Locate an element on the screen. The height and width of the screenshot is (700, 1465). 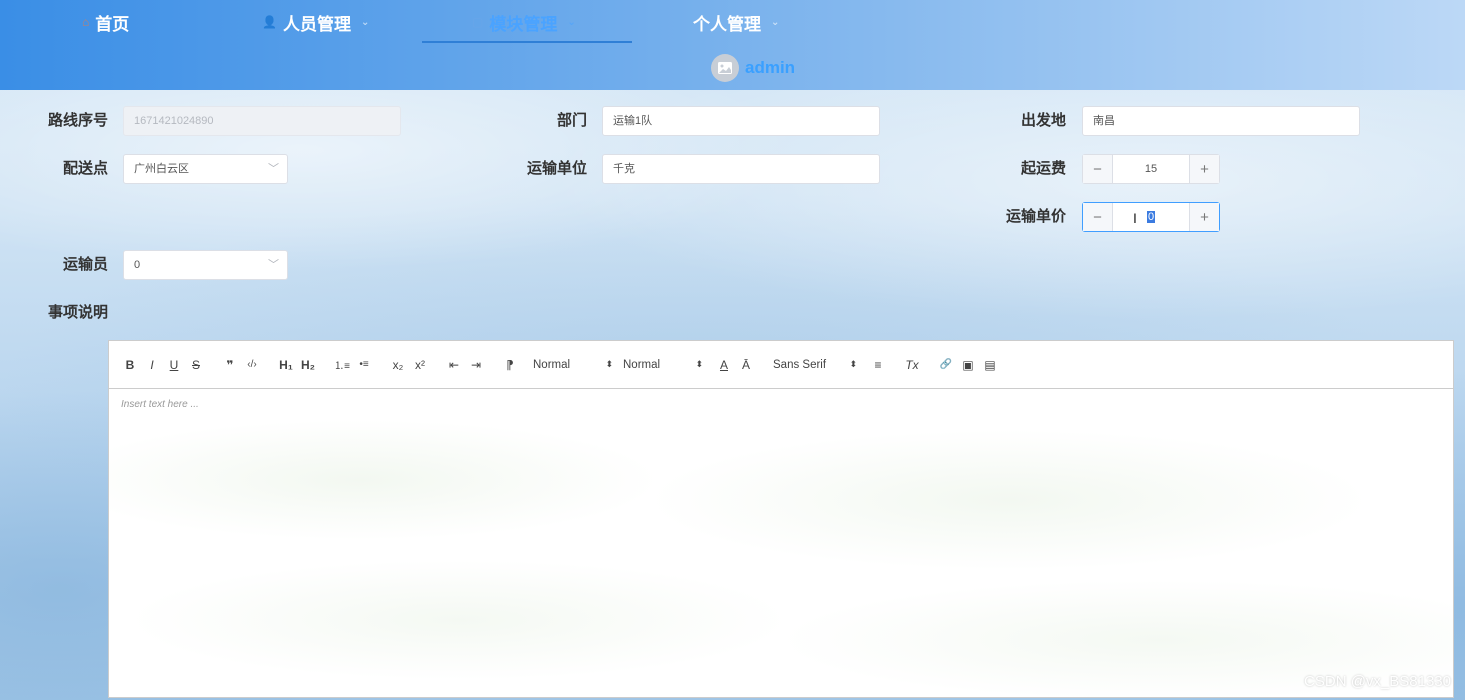
unit-price-stepper: − 0 + is located at coordinates (1151, 217).